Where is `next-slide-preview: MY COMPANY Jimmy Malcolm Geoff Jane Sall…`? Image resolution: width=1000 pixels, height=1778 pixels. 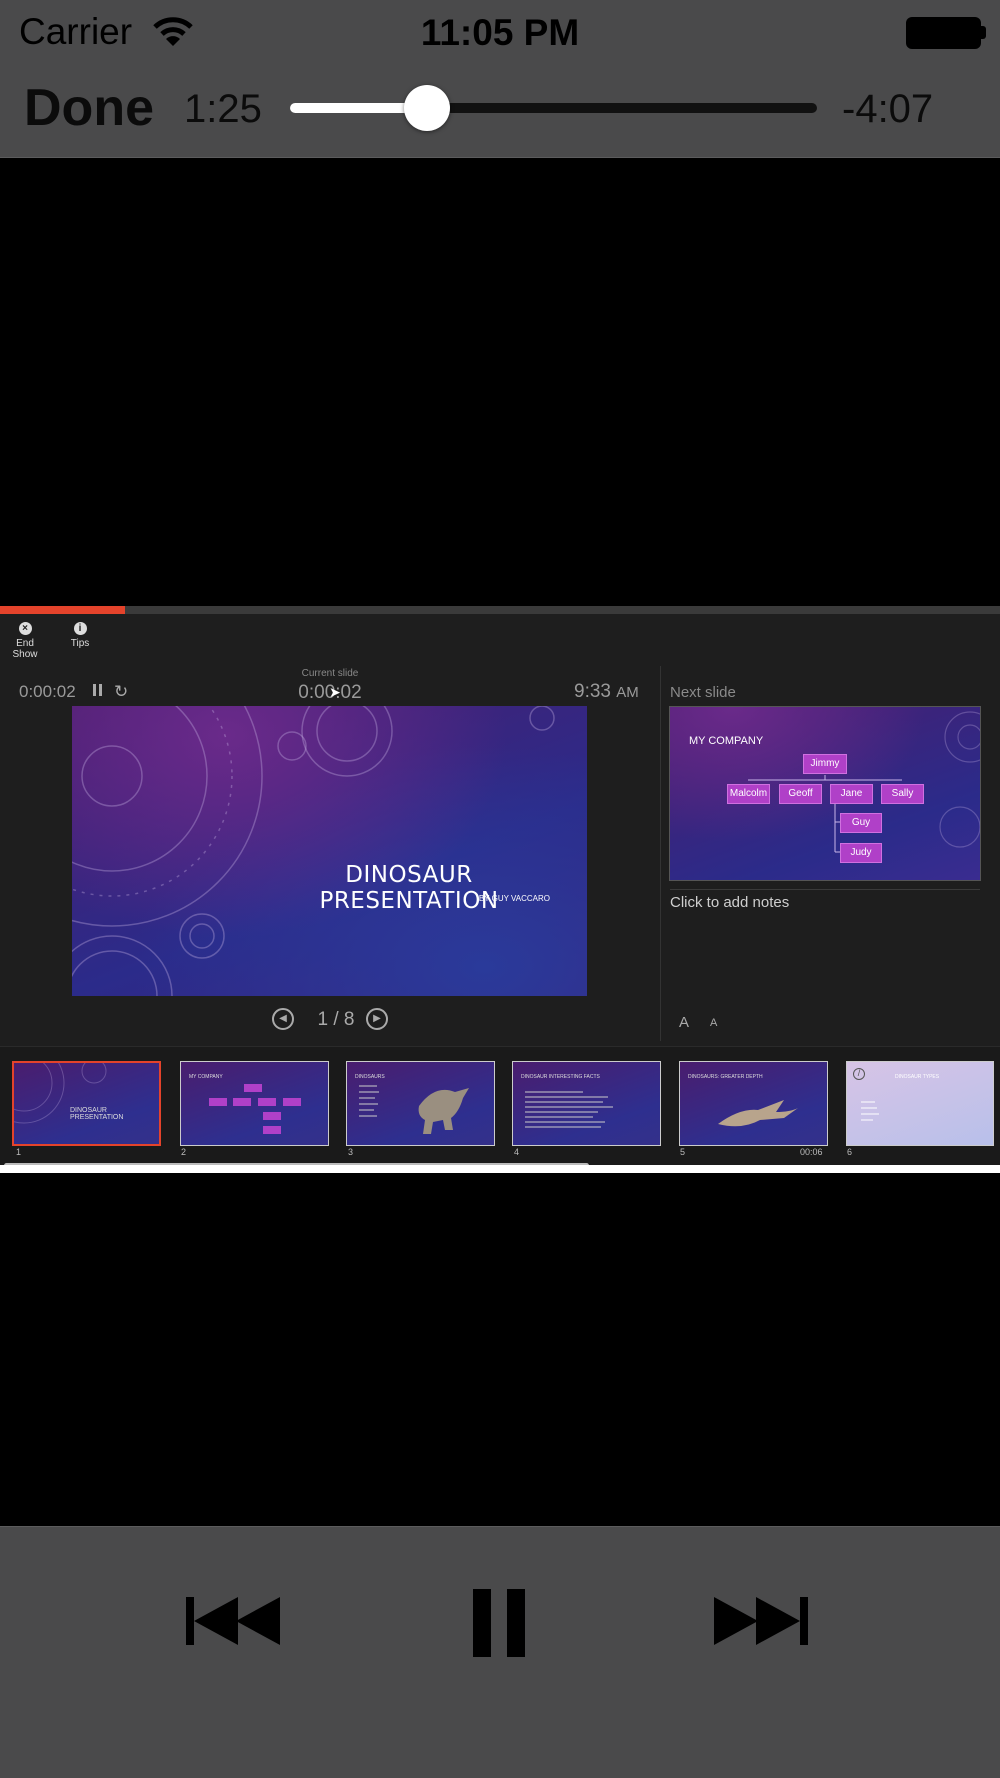 next-slide-preview: MY COMPANY Jimmy Malcolm Geoff Jane Sall… is located at coordinates (825, 793).